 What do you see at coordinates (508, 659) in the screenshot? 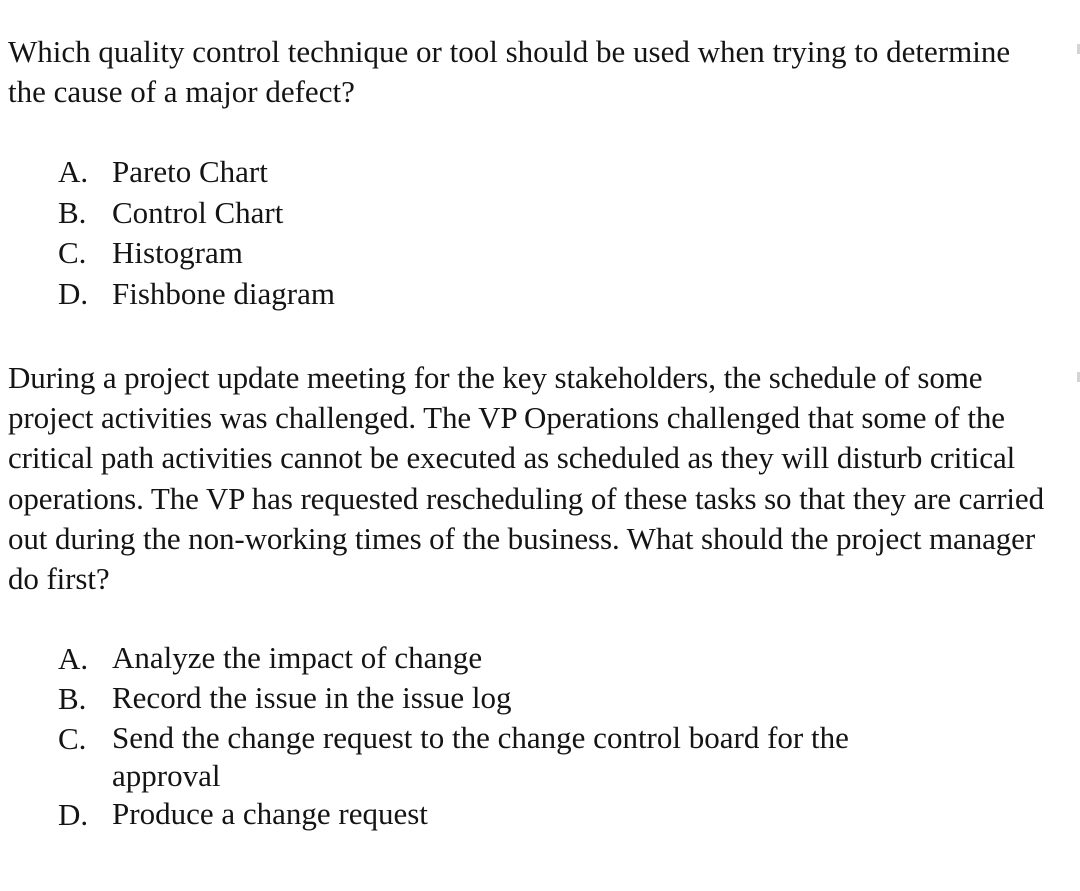
I see `question-2-option-a: A. Analyze the impact of change` at bounding box center [508, 659].